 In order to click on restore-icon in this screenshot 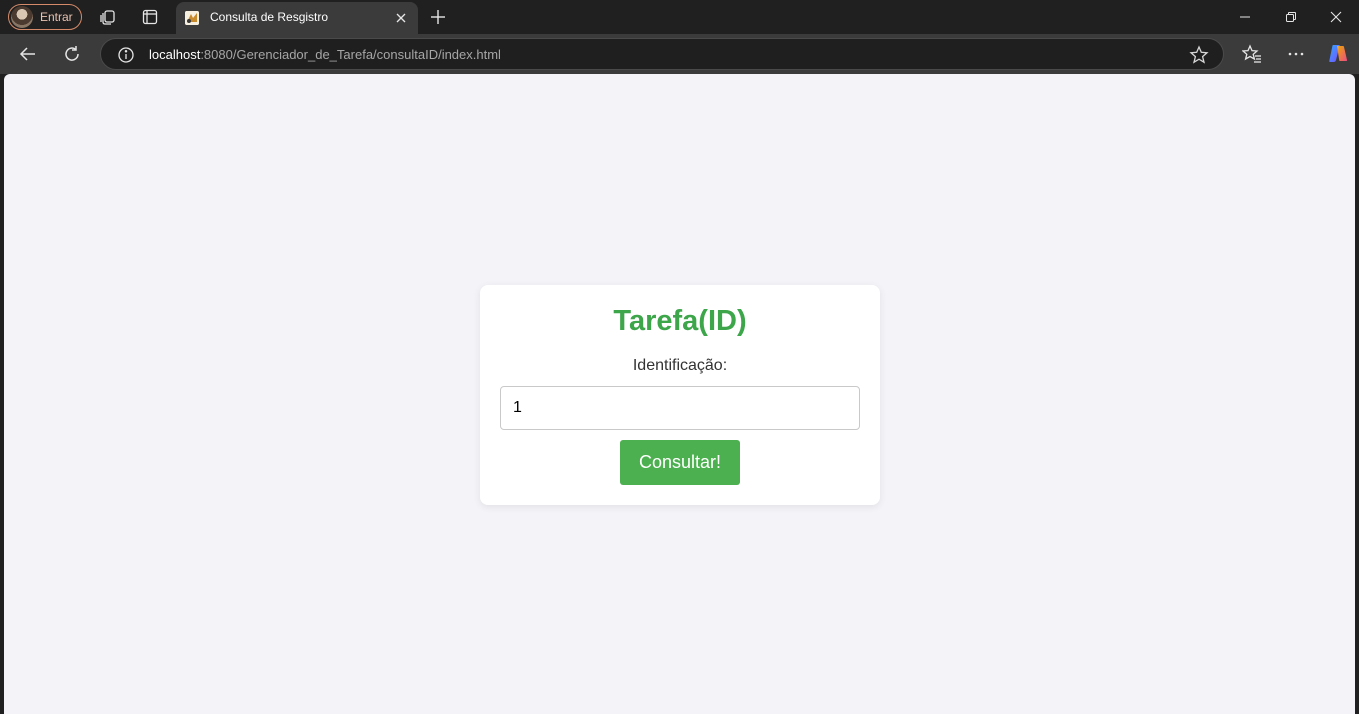, I will do `click(1291, 17)`.